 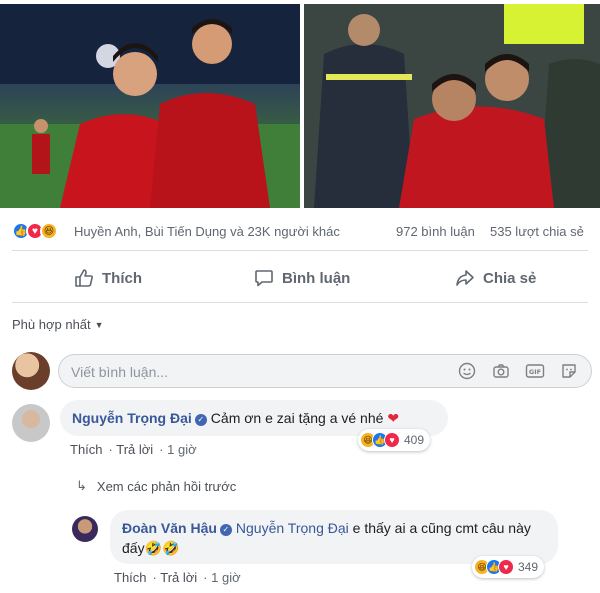 I want to click on comment-sort-dropdown: Phù hợp nhất ▼, so click(x=58, y=324).